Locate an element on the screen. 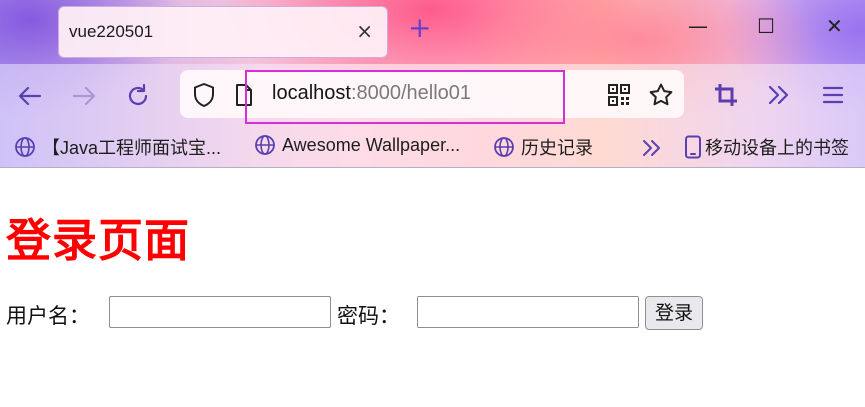 The height and width of the screenshot is (407, 865). back-arrow-icon is located at coordinates (30, 96).